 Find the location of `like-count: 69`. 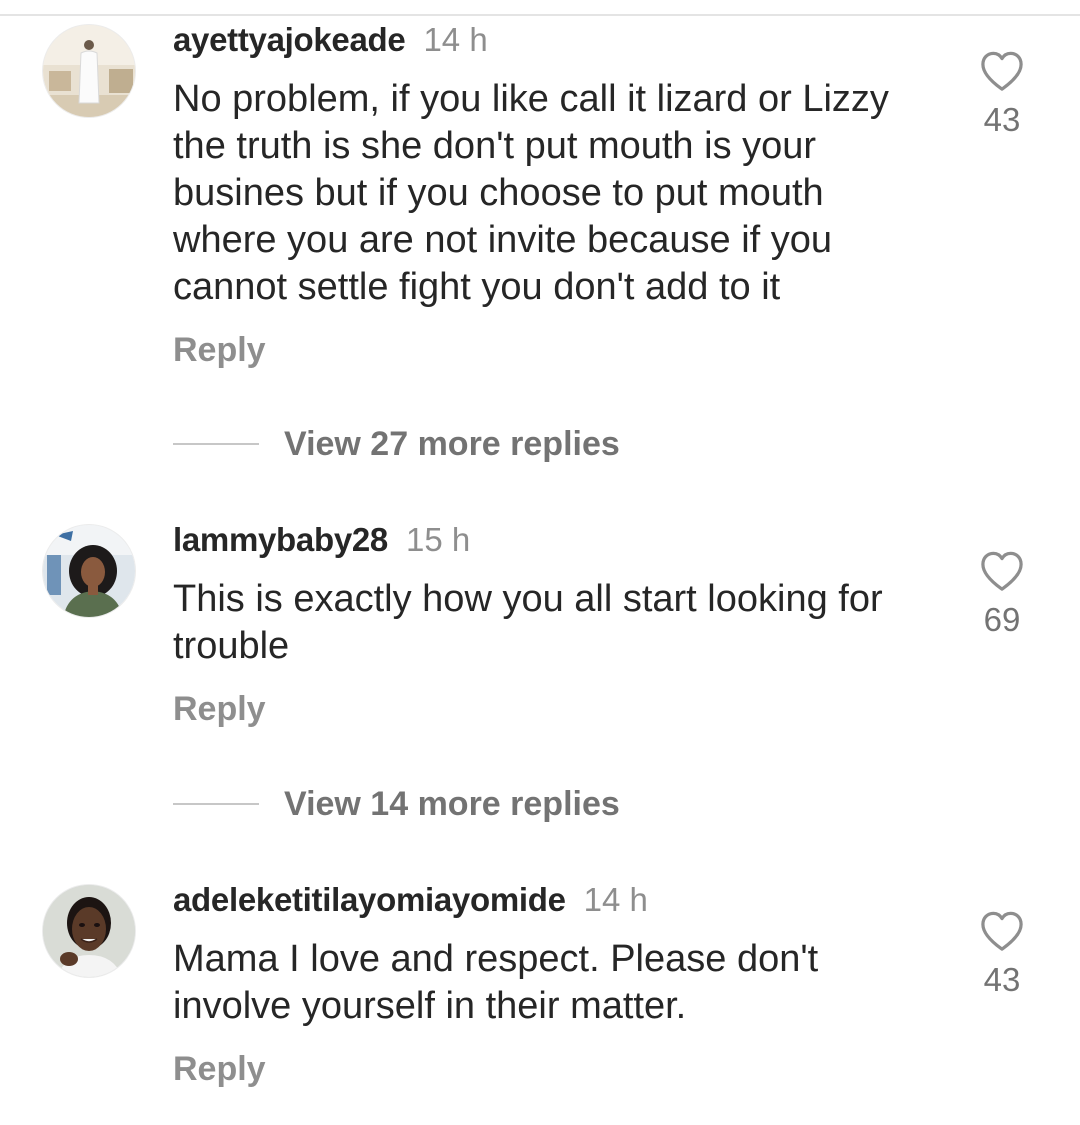

like-count: 69 is located at coordinates (1002, 619).